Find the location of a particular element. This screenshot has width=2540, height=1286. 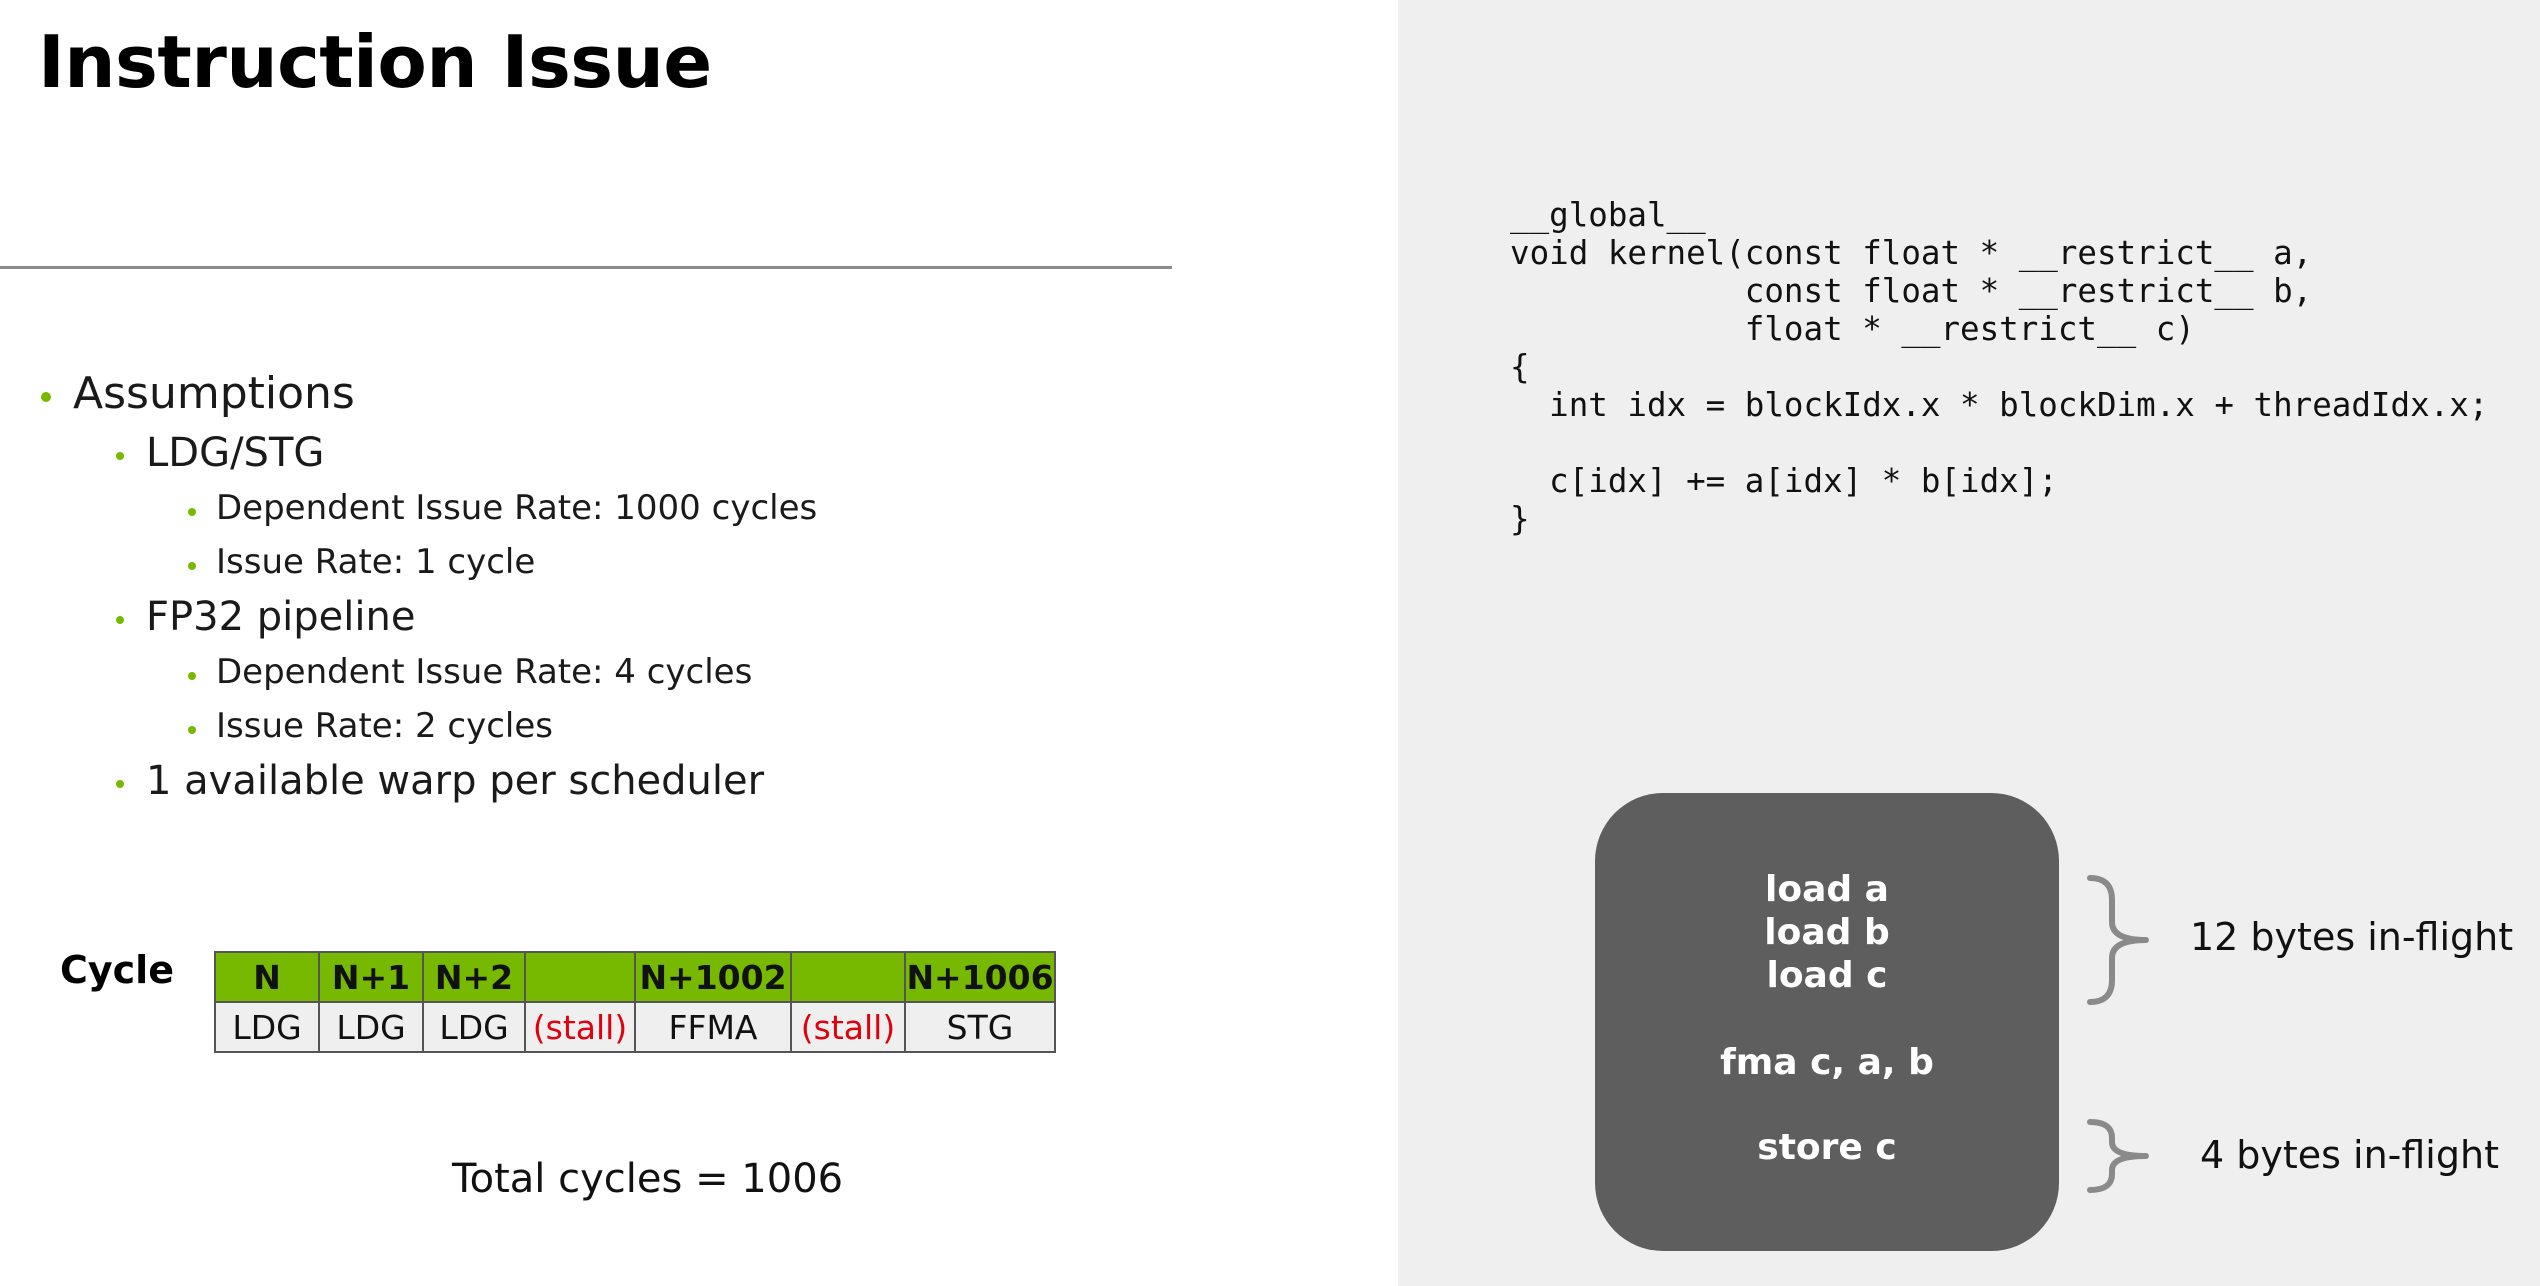

op-row: LDG LDG LDG (stall) FFMA (stall) STG is located at coordinates (635, 1027).